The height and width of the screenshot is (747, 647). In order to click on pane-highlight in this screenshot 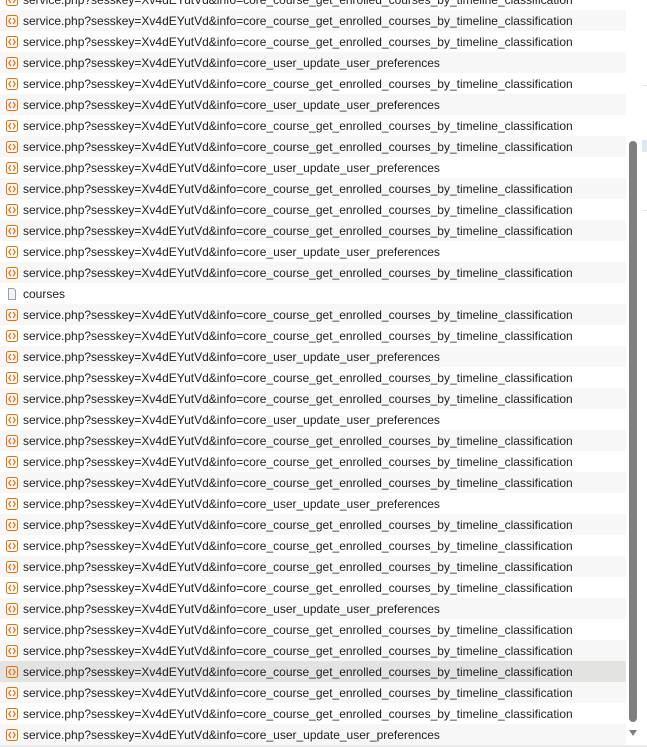, I will do `click(644, 146)`.